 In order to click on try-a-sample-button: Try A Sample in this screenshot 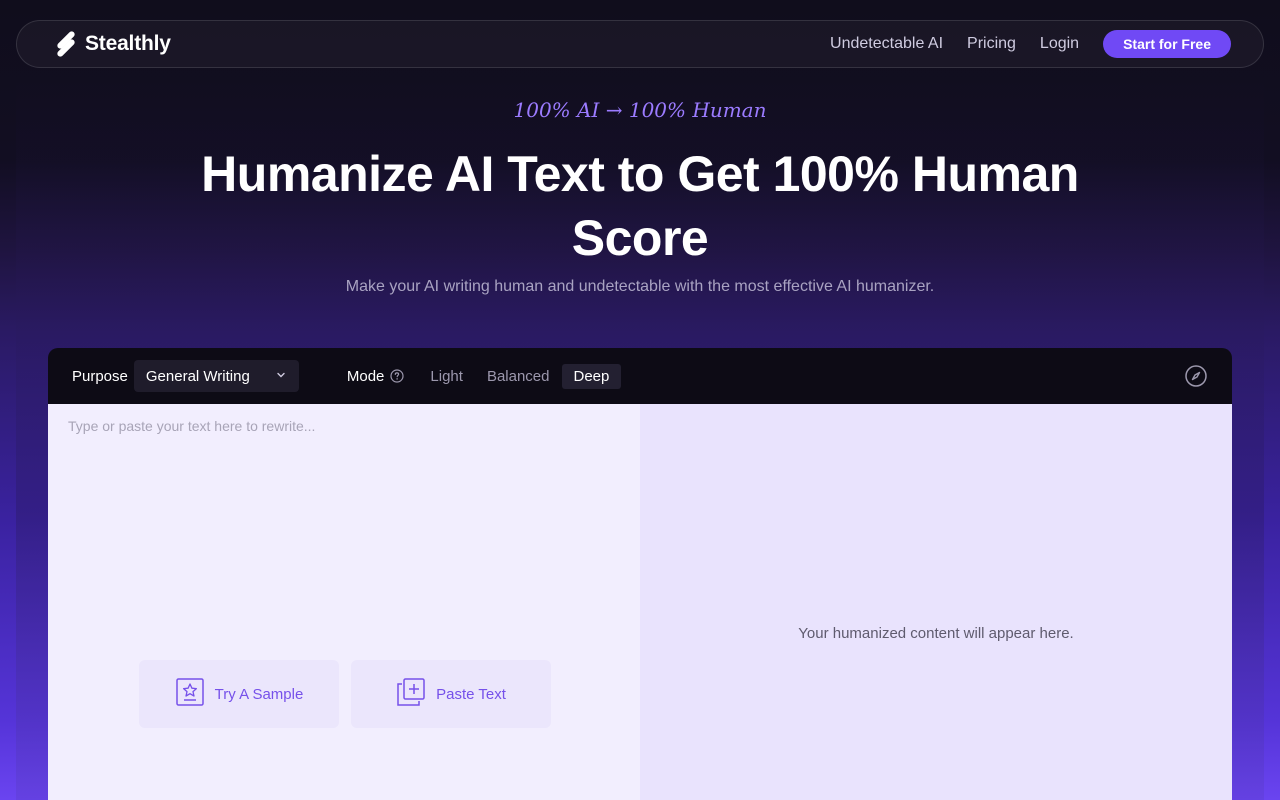, I will do `click(239, 694)`.